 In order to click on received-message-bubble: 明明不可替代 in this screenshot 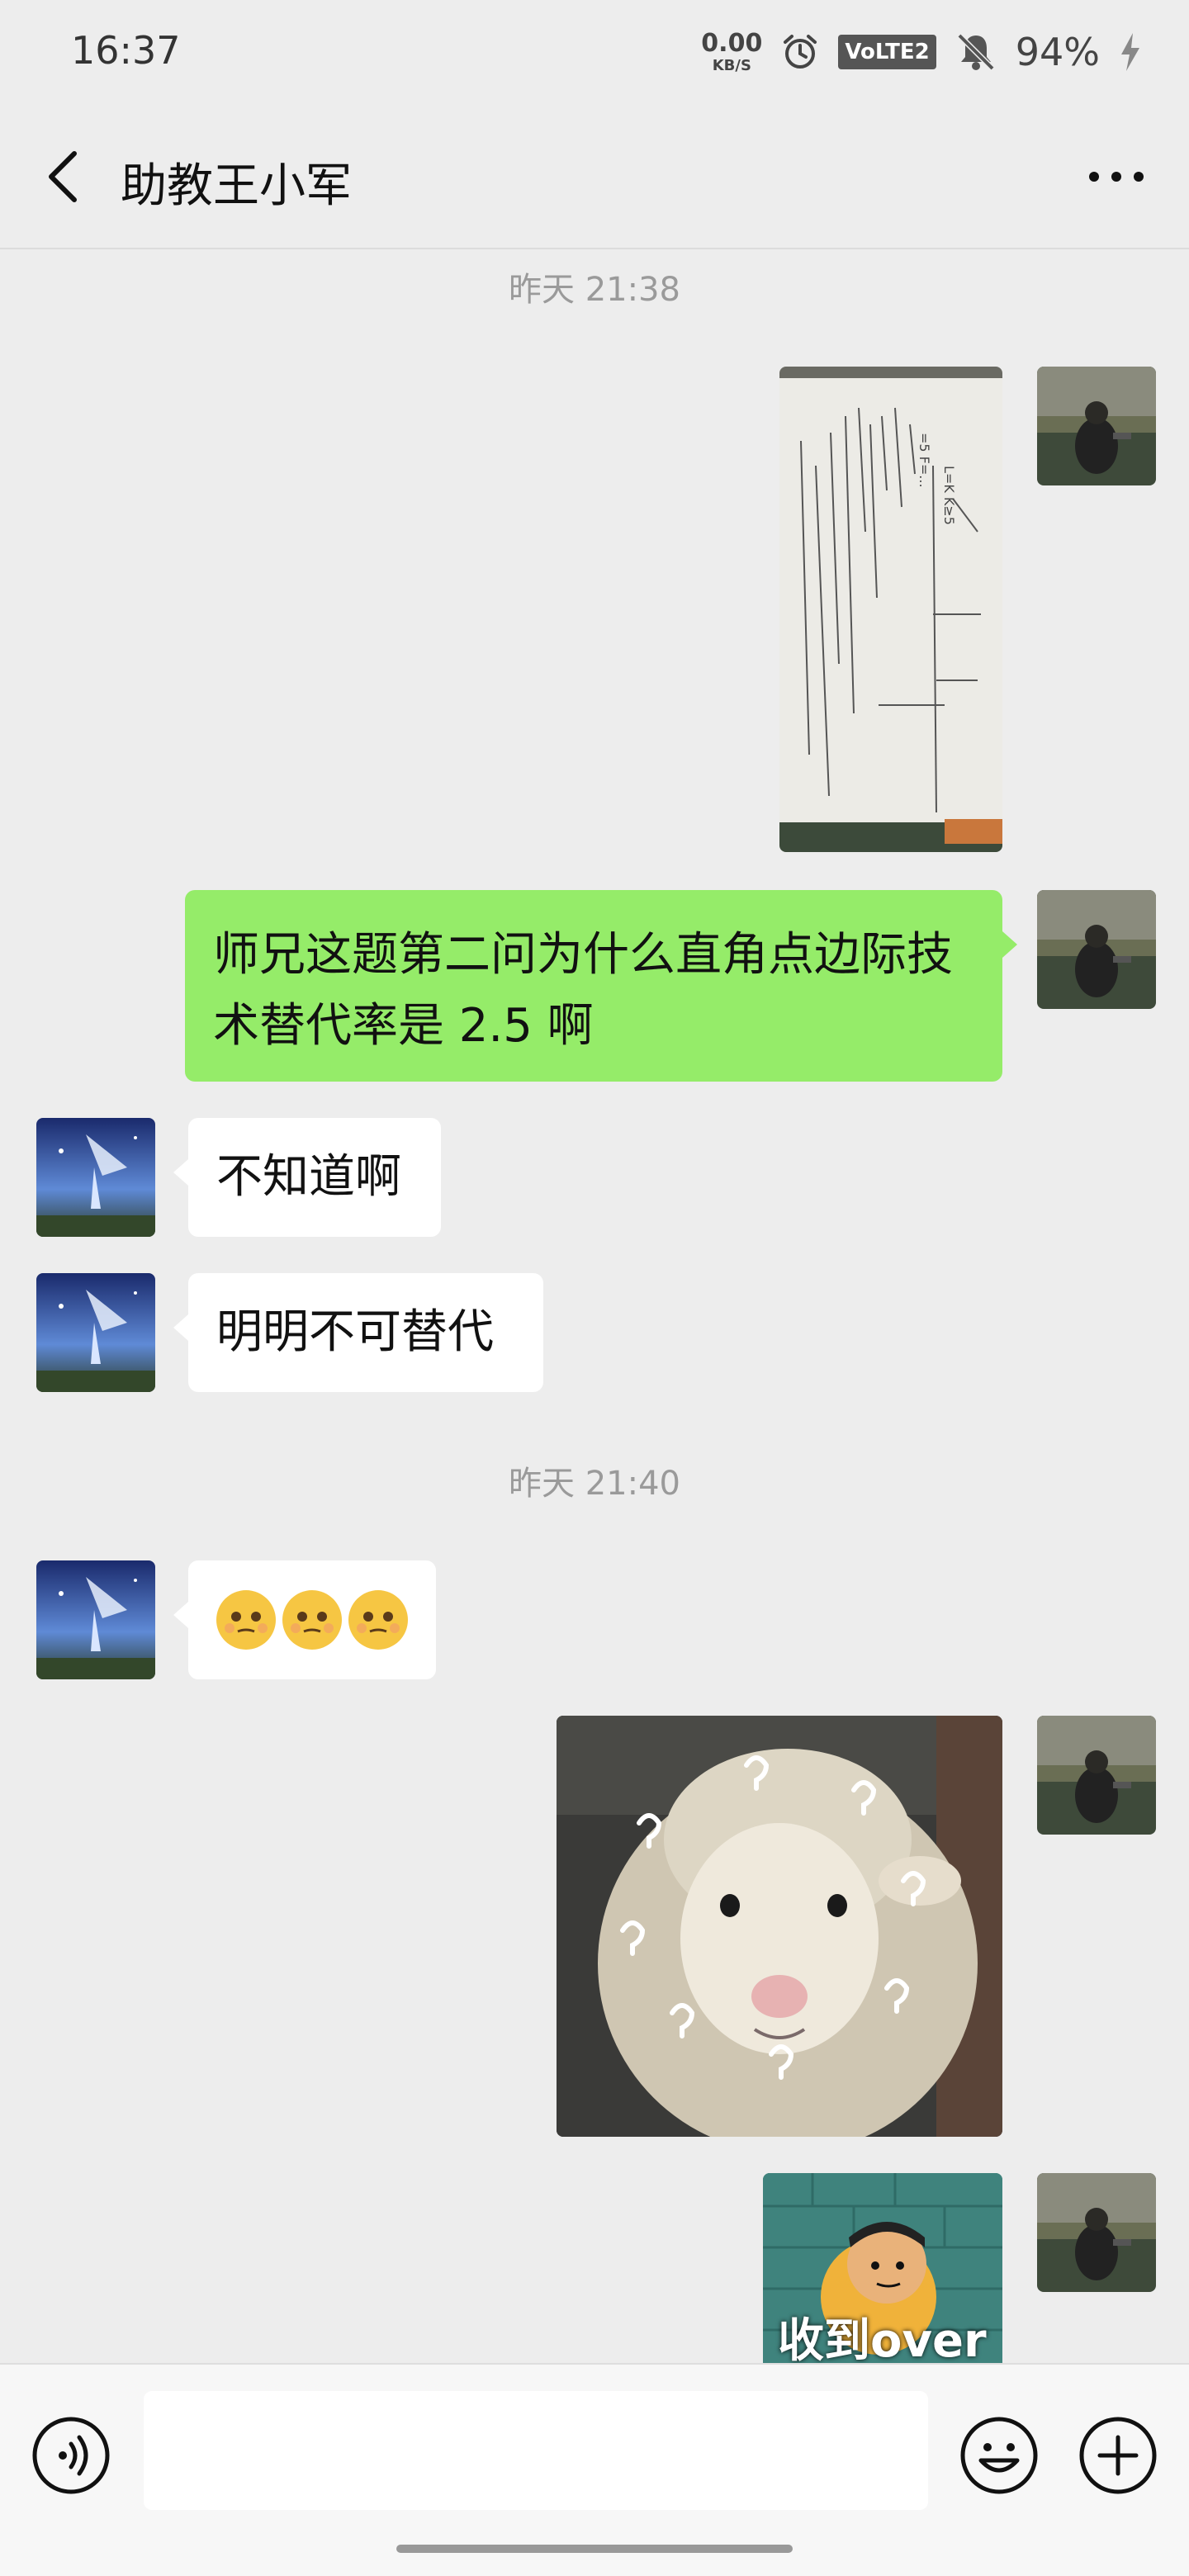, I will do `click(358, 1332)`.